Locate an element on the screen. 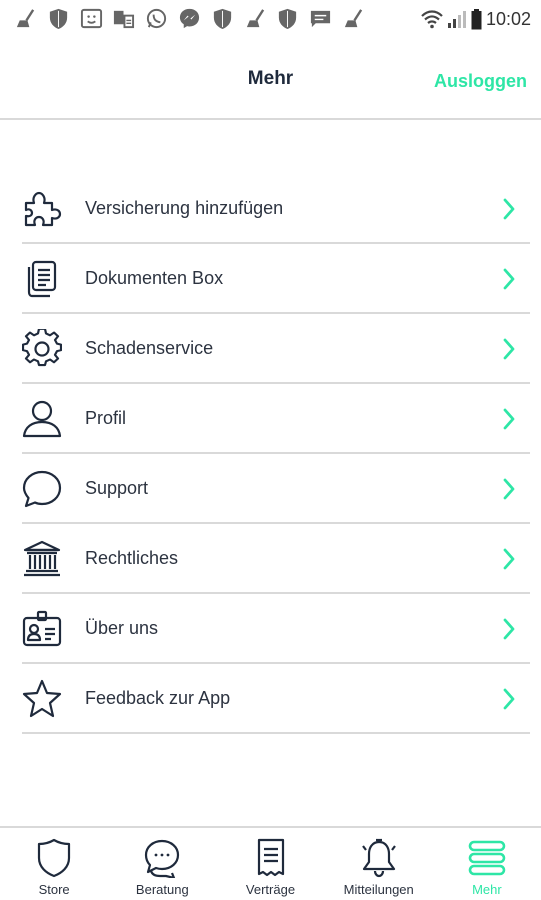 This screenshot has width=541, height=900. chat-bubbles-icon is located at coordinates (162, 858).